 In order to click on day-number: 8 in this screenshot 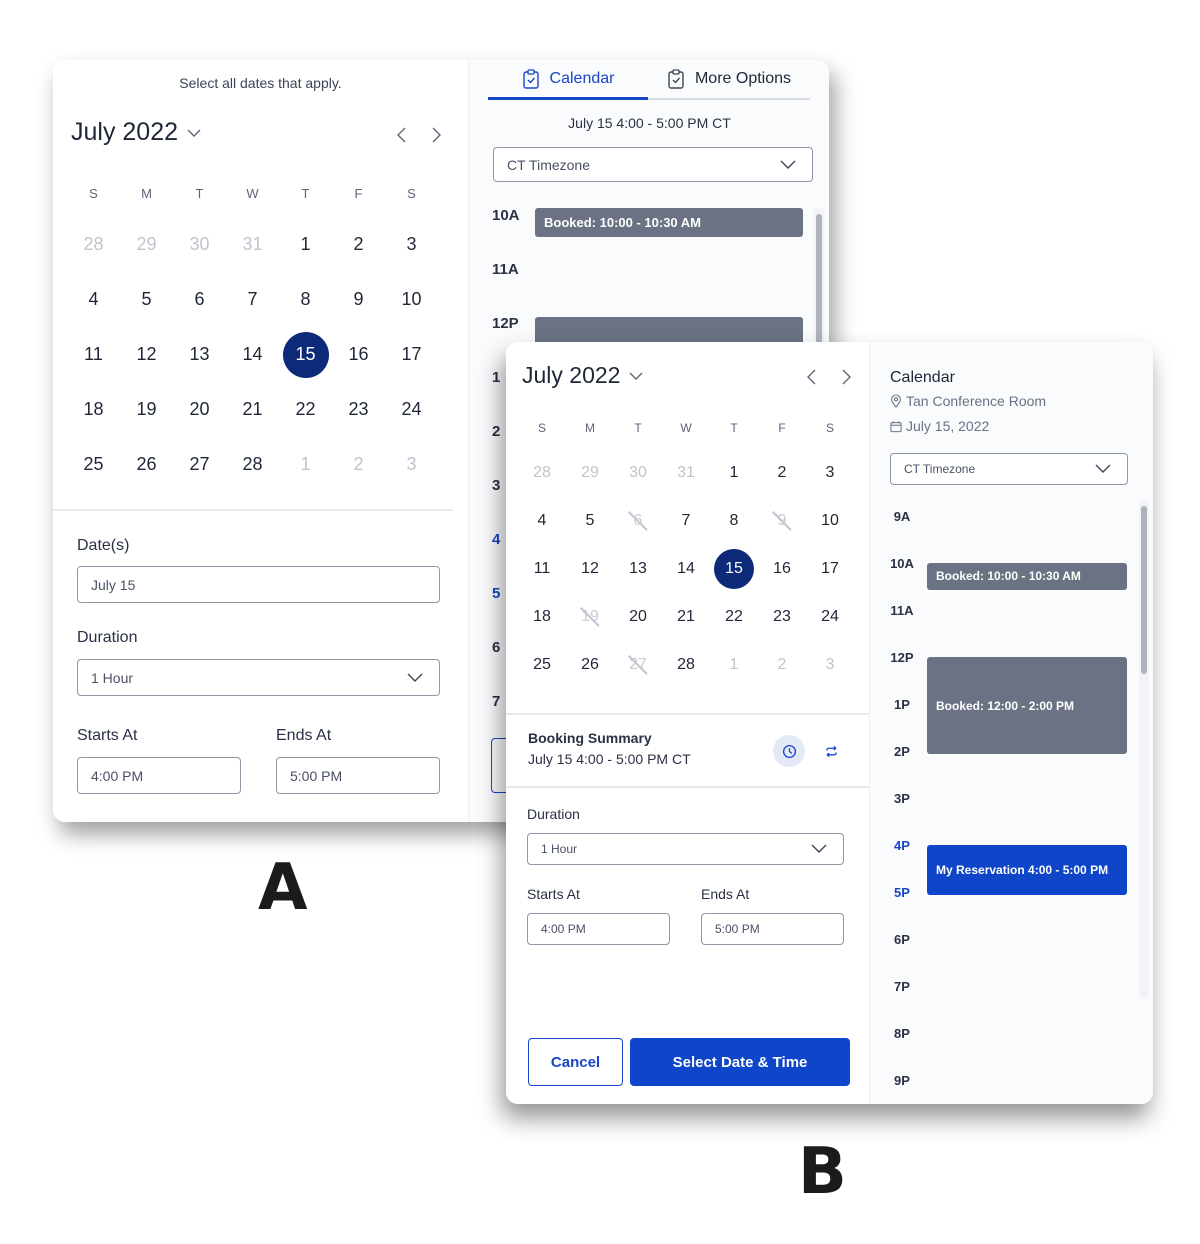, I will do `click(305, 299)`.